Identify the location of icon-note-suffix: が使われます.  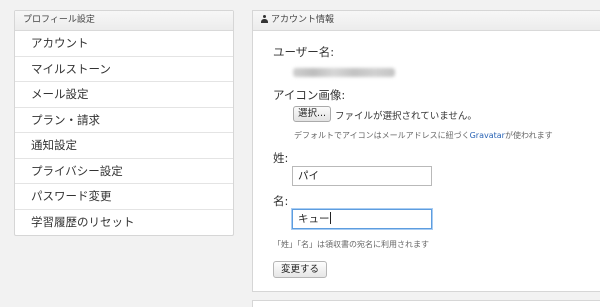
(528, 135).